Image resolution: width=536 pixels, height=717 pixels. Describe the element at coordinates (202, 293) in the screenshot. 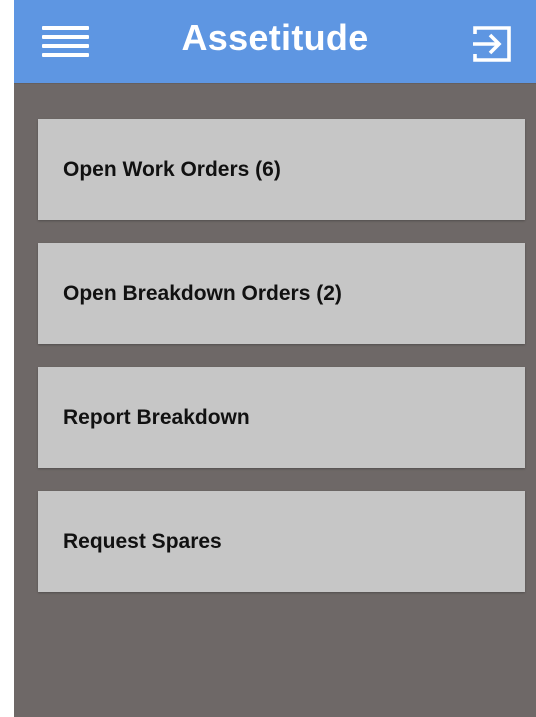

I see `menu-item-label: Open Breakdown Orders (2)` at that location.